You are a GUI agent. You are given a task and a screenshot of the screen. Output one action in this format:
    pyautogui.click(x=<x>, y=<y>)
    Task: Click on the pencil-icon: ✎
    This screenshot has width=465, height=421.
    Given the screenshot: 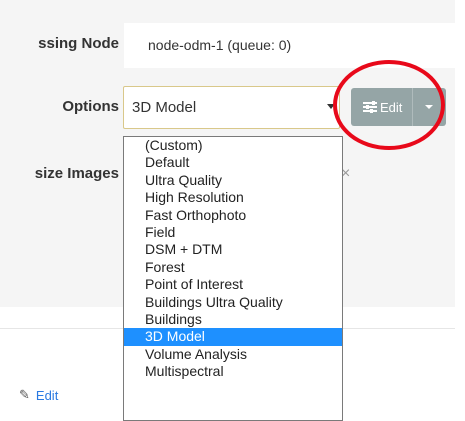 What is the action you would take?
    pyautogui.click(x=24, y=394)
    